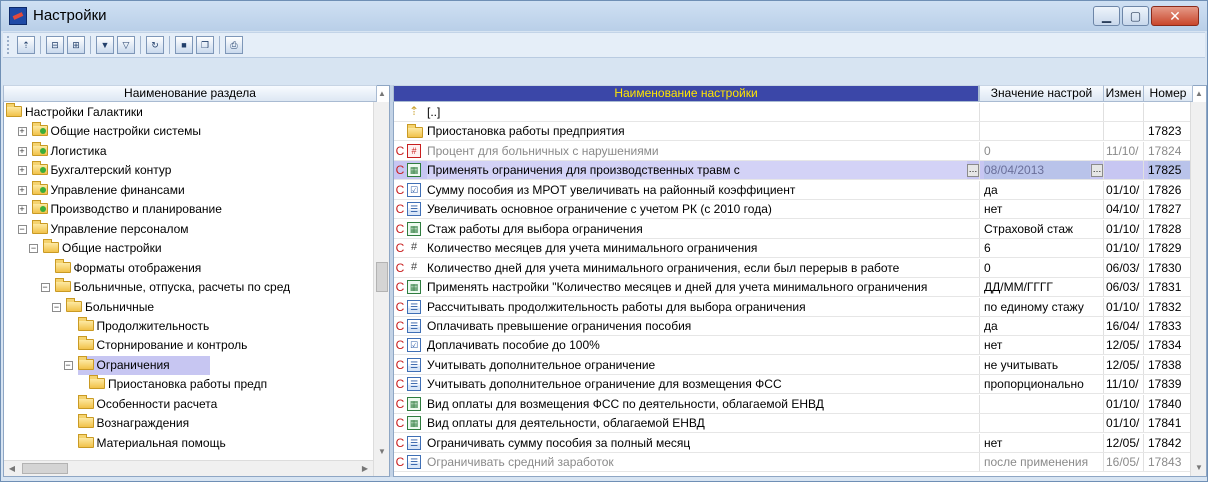 This screenshot has width=1208, height=482. I want to click on tree-item-label: Логистика, so click(78, 150).